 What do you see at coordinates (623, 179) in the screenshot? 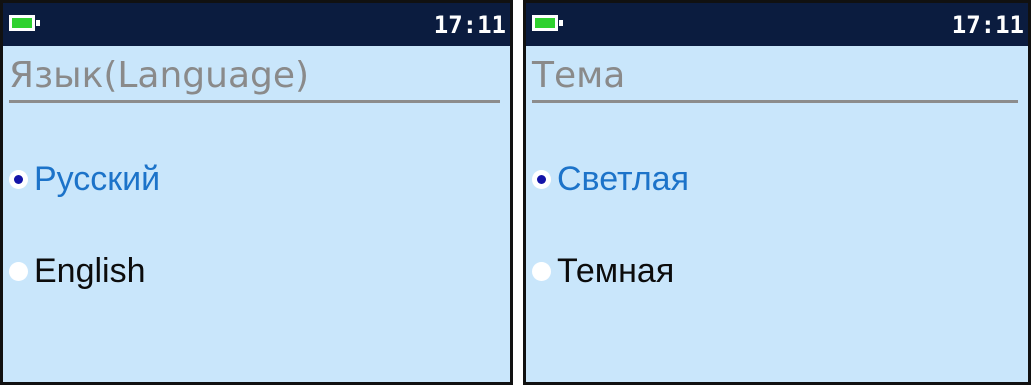
I see `option-label: Светлая` at bounding box center [623, 179].